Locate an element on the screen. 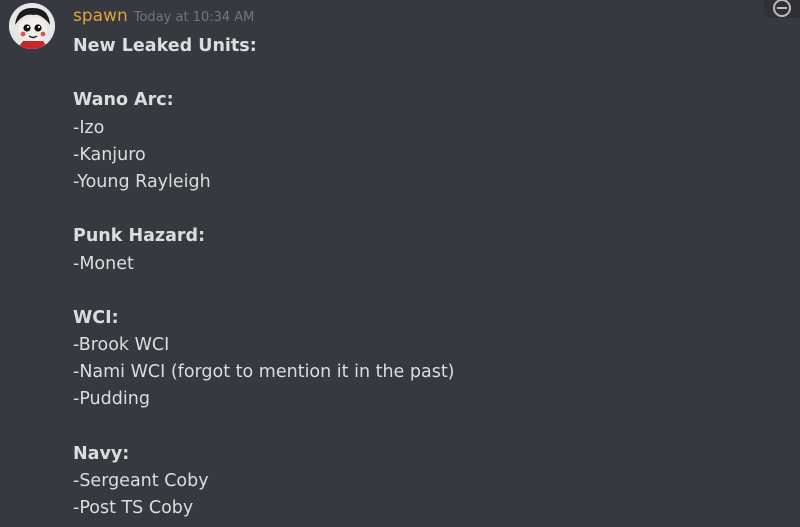 The height and width of the screenshot is (527, 800). message-line: Wano Arc: is located at coordinates (123, 100).